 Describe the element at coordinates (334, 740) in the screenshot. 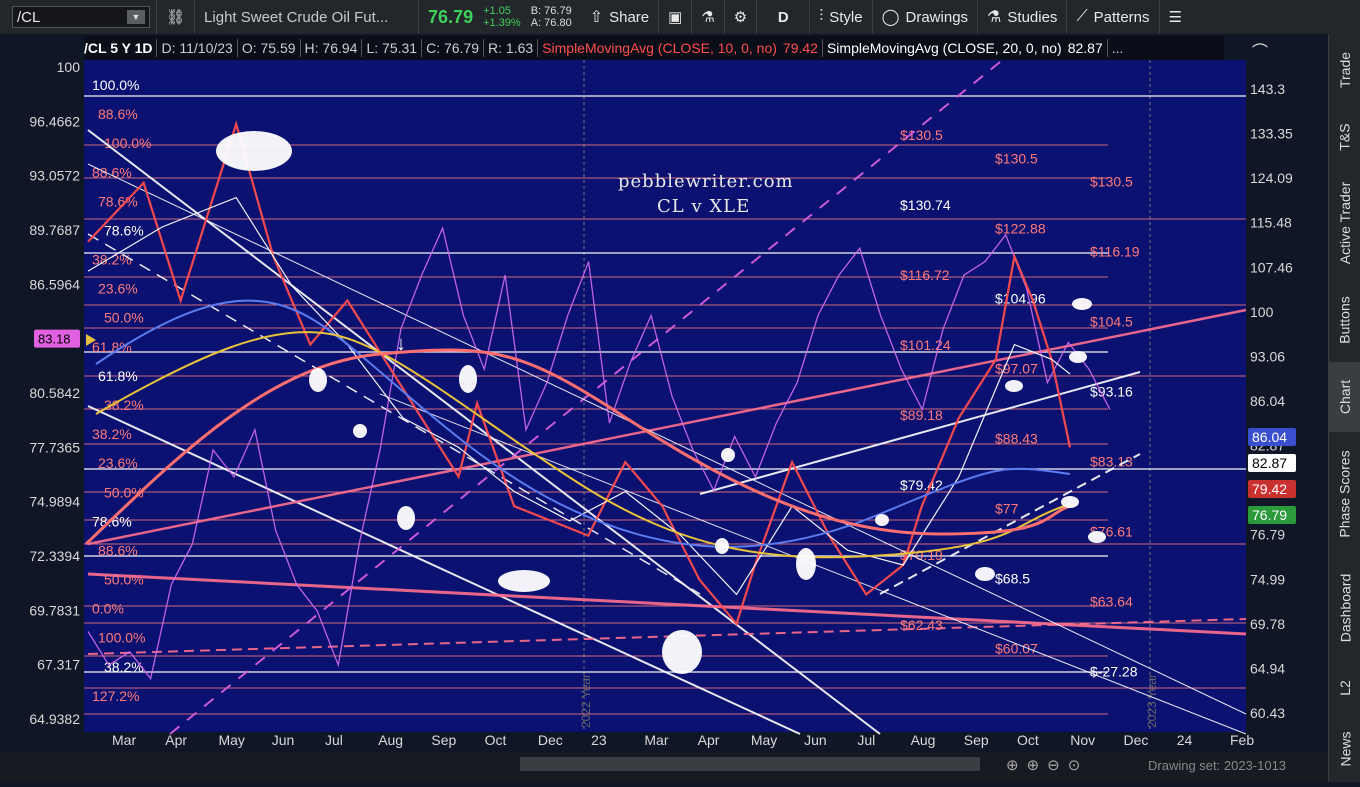

I see `x-axis-tick: Jul` at that location.